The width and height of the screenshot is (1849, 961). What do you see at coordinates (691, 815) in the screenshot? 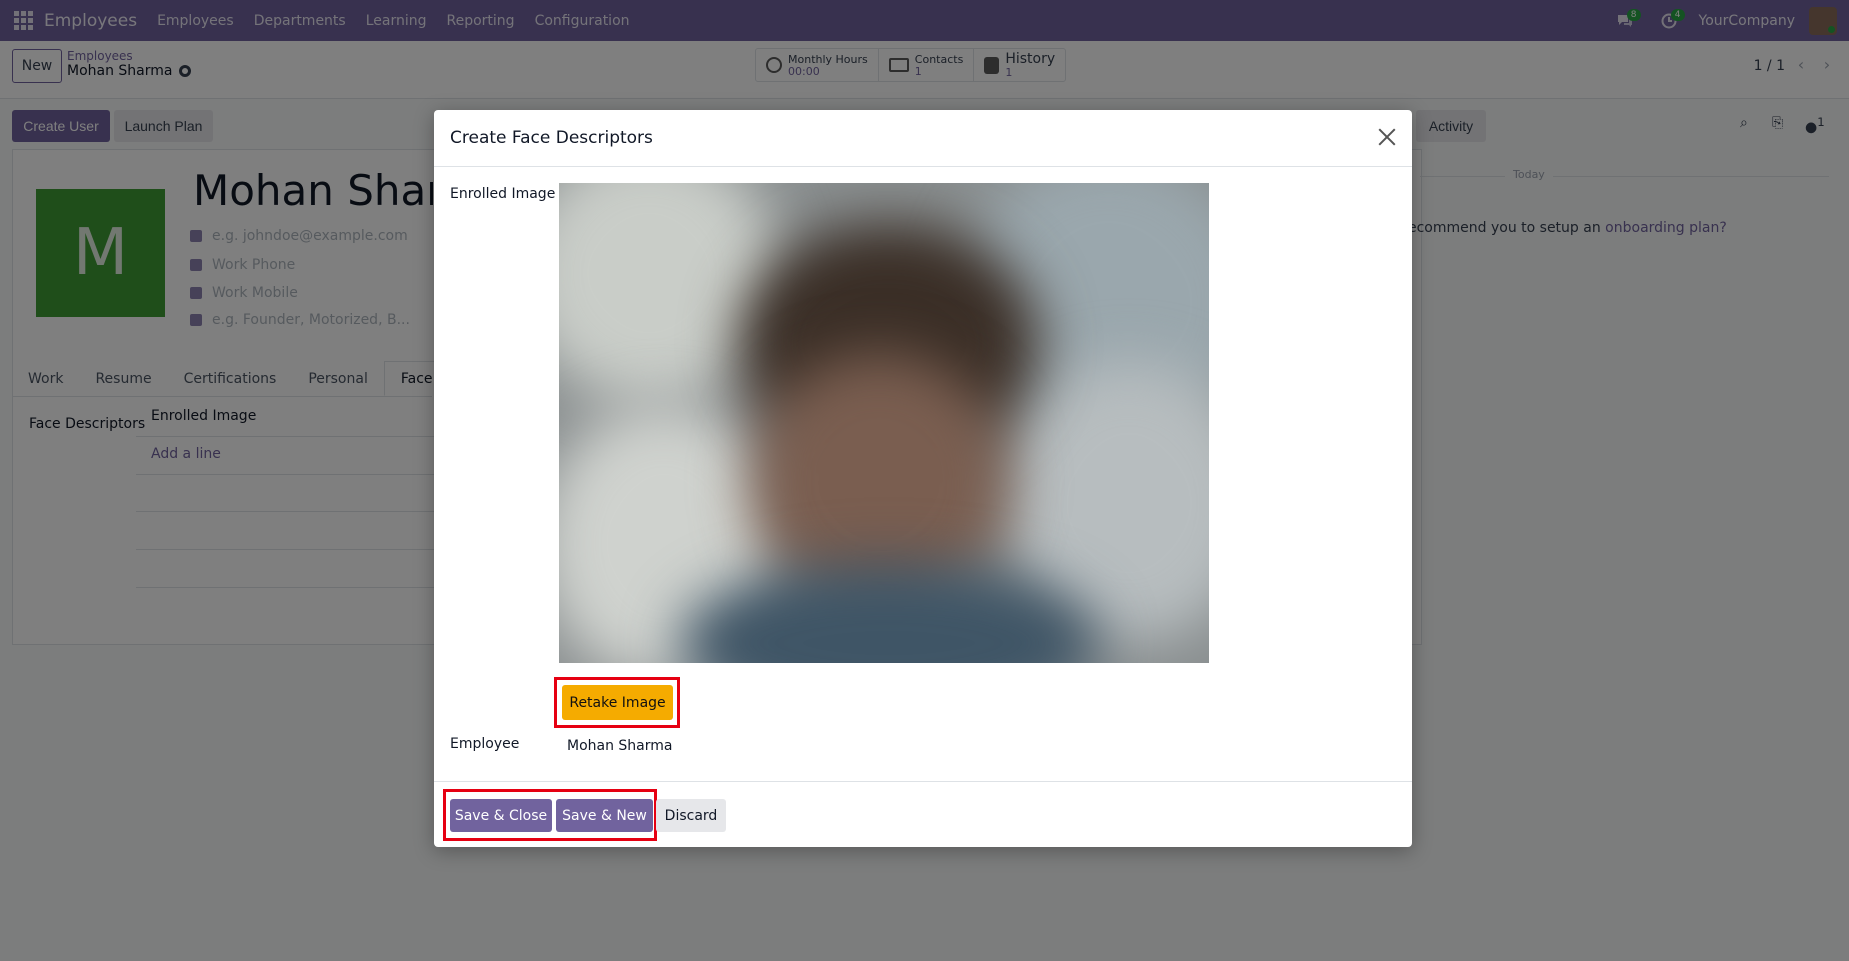
I see `discard-button: Discard` at bounding box center [691, 815].